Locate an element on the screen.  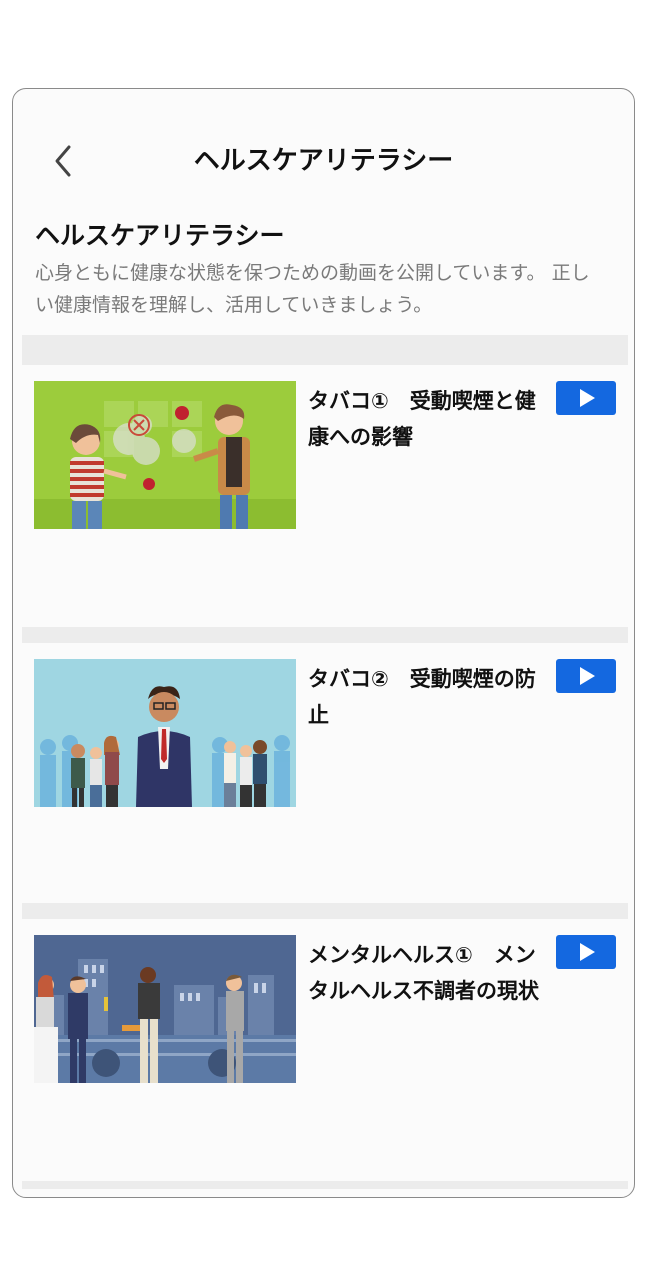
intro-title: ヘルスケアリテラシー is located at coordinates (160, 235).